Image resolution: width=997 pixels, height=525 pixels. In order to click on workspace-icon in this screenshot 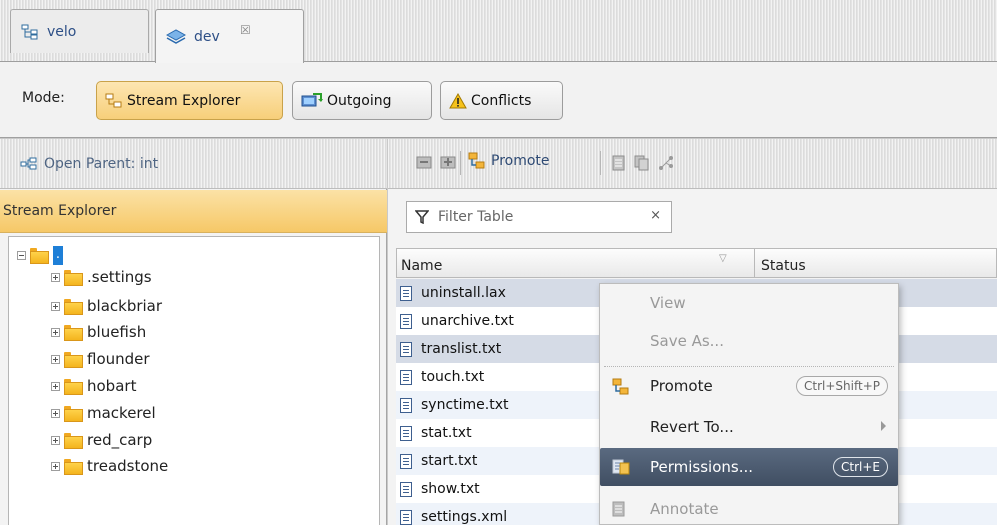, I will do `click(176, 36)`.